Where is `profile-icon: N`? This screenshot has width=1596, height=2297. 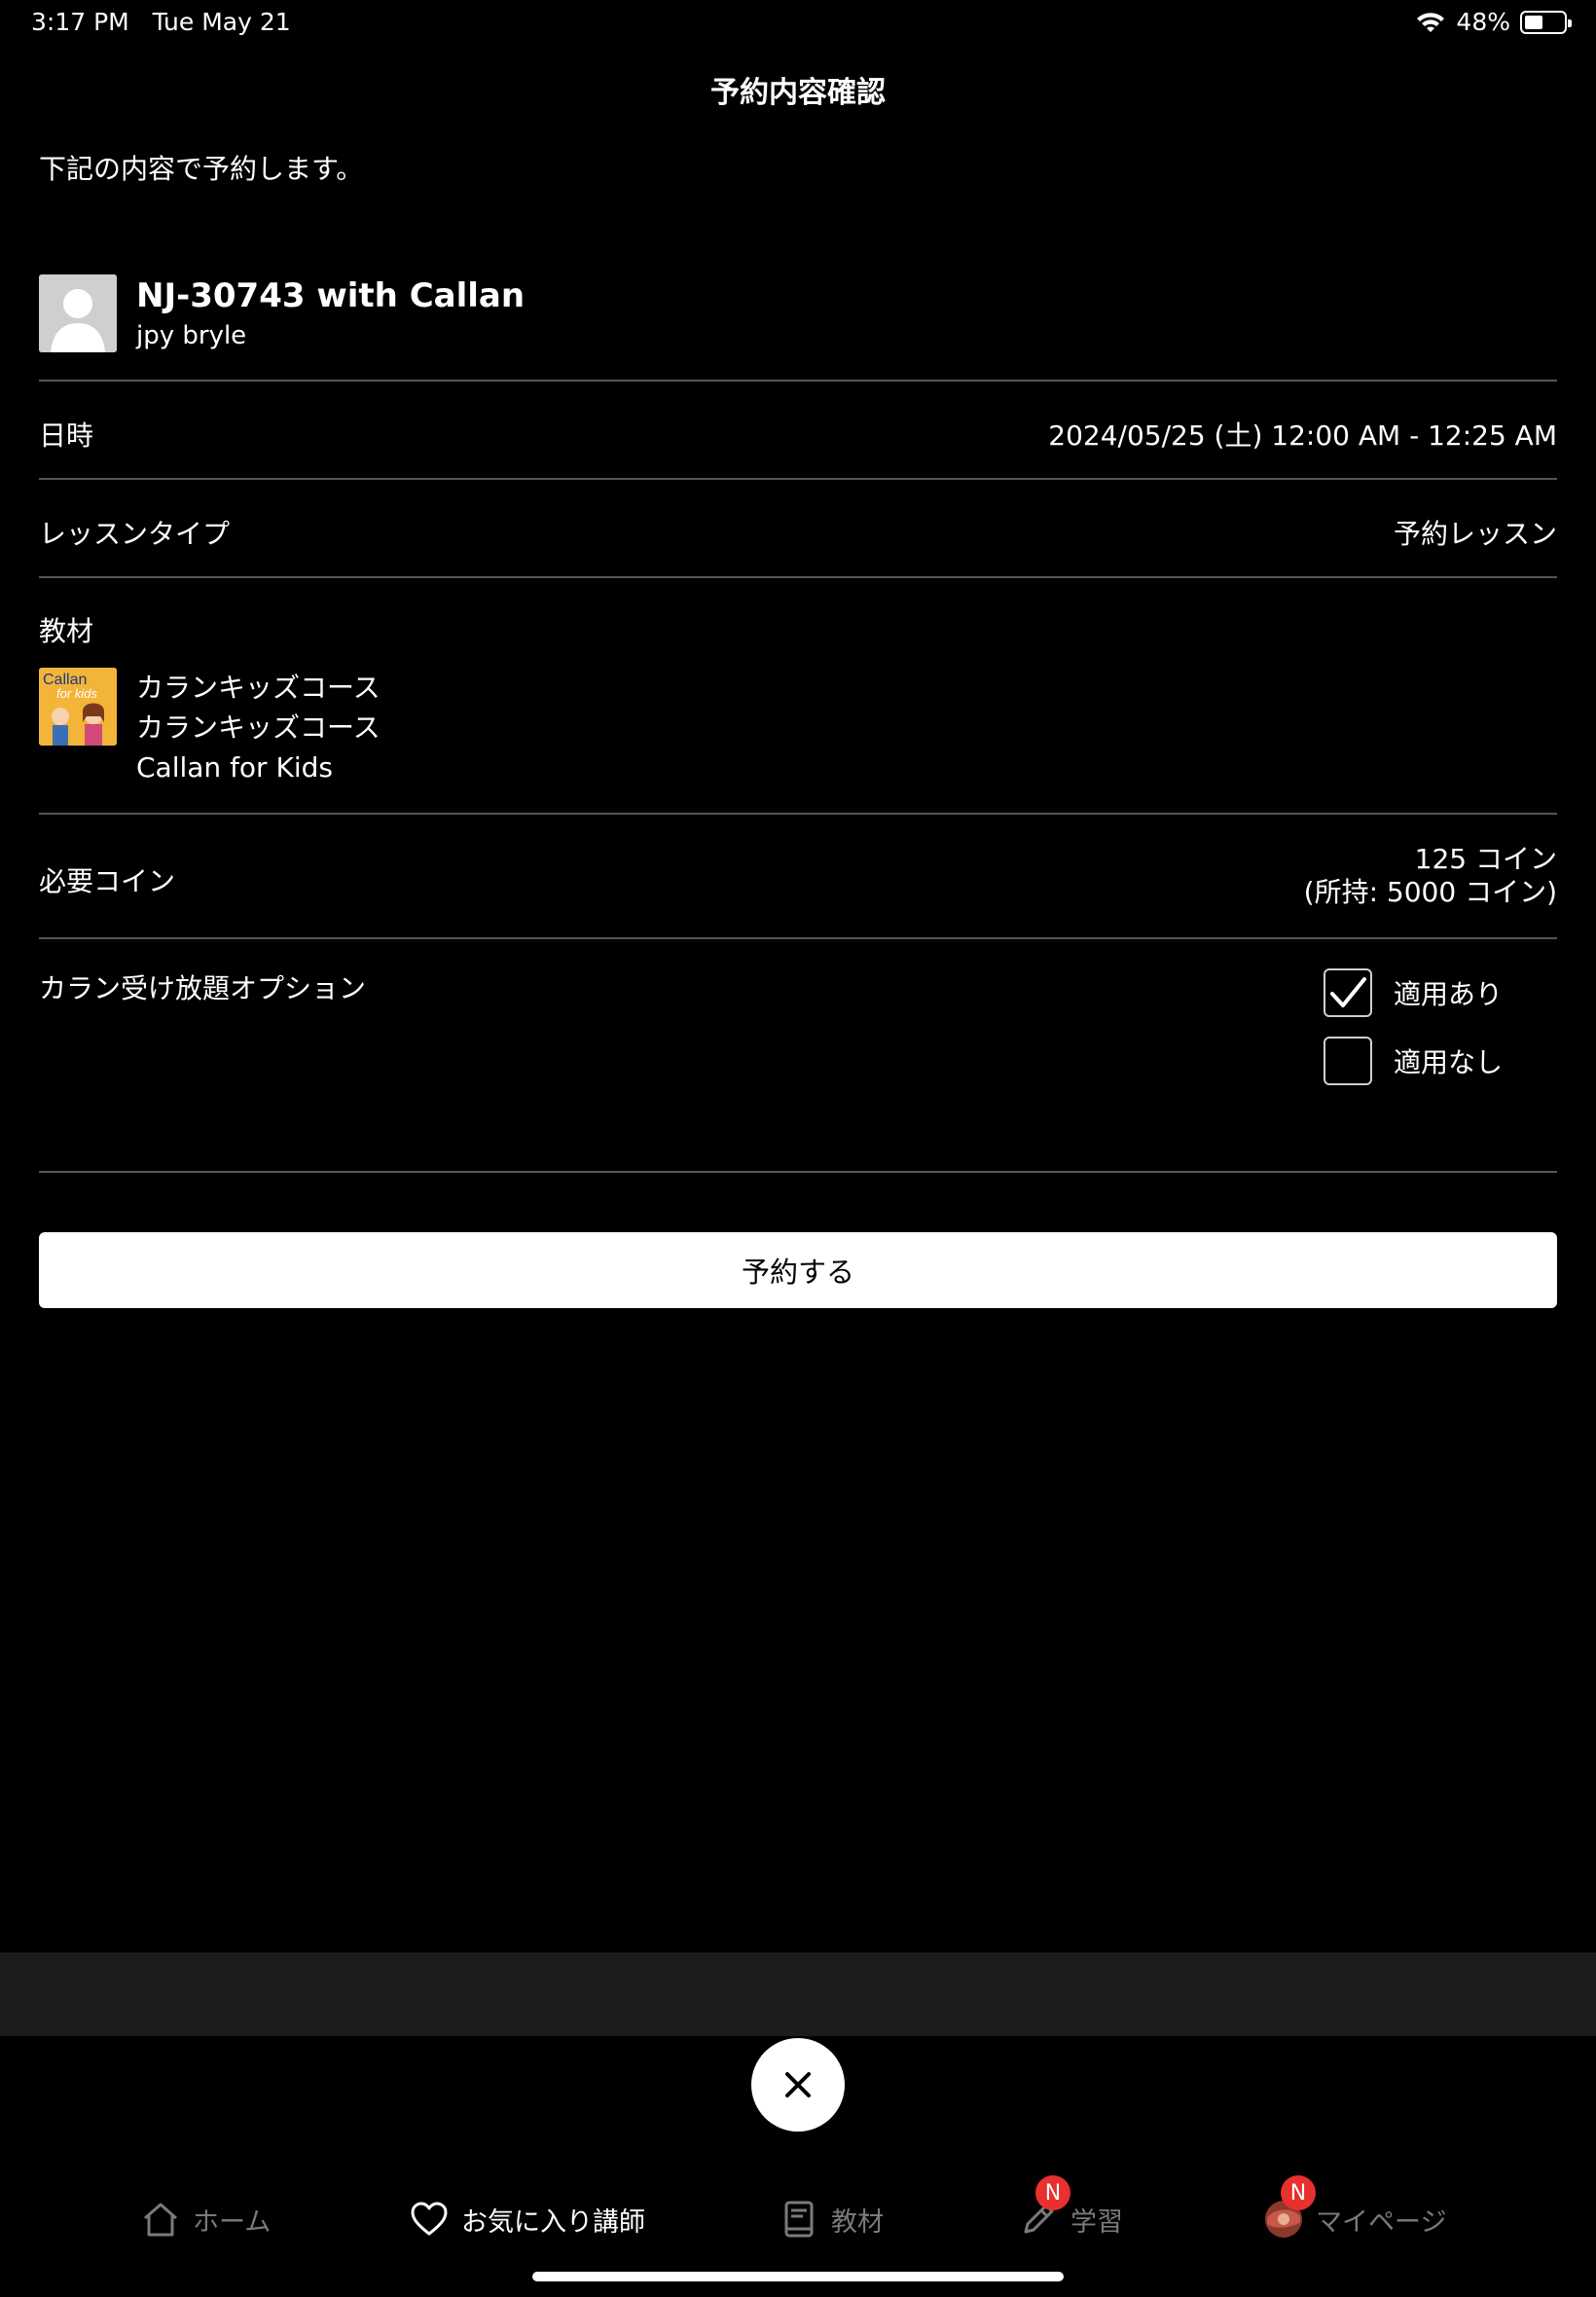 profile-icon: N is located at coordinates (1290, 2207).